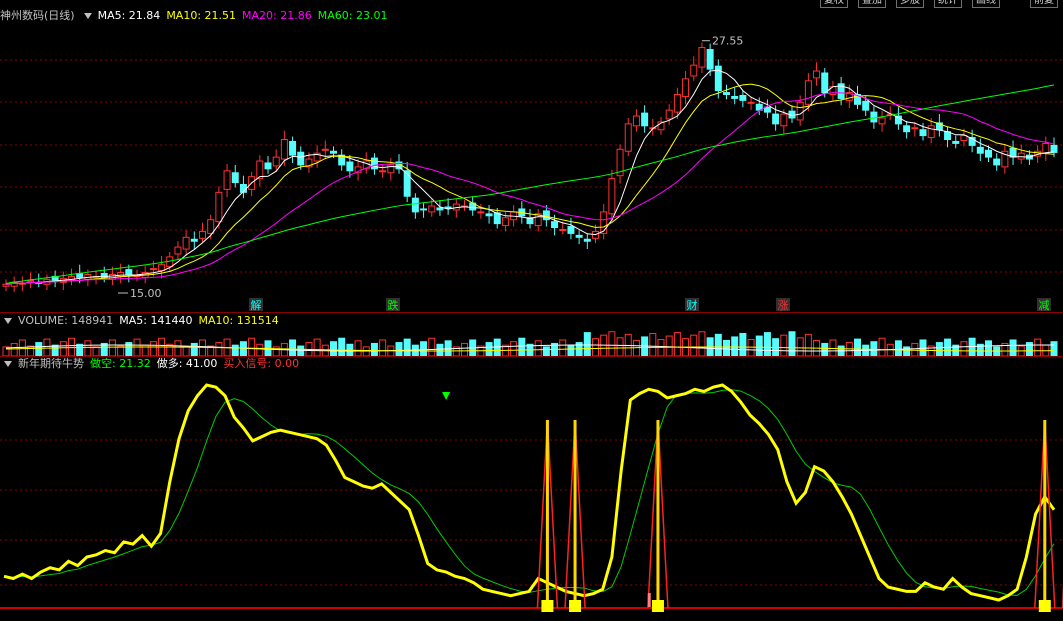 This screenshot has height=621, width=1063. What do you see at coordinates (238, 320) in the screenshot?
I see `vol-ma10-label: MA10: 131514` at bounding box center [238, 320].